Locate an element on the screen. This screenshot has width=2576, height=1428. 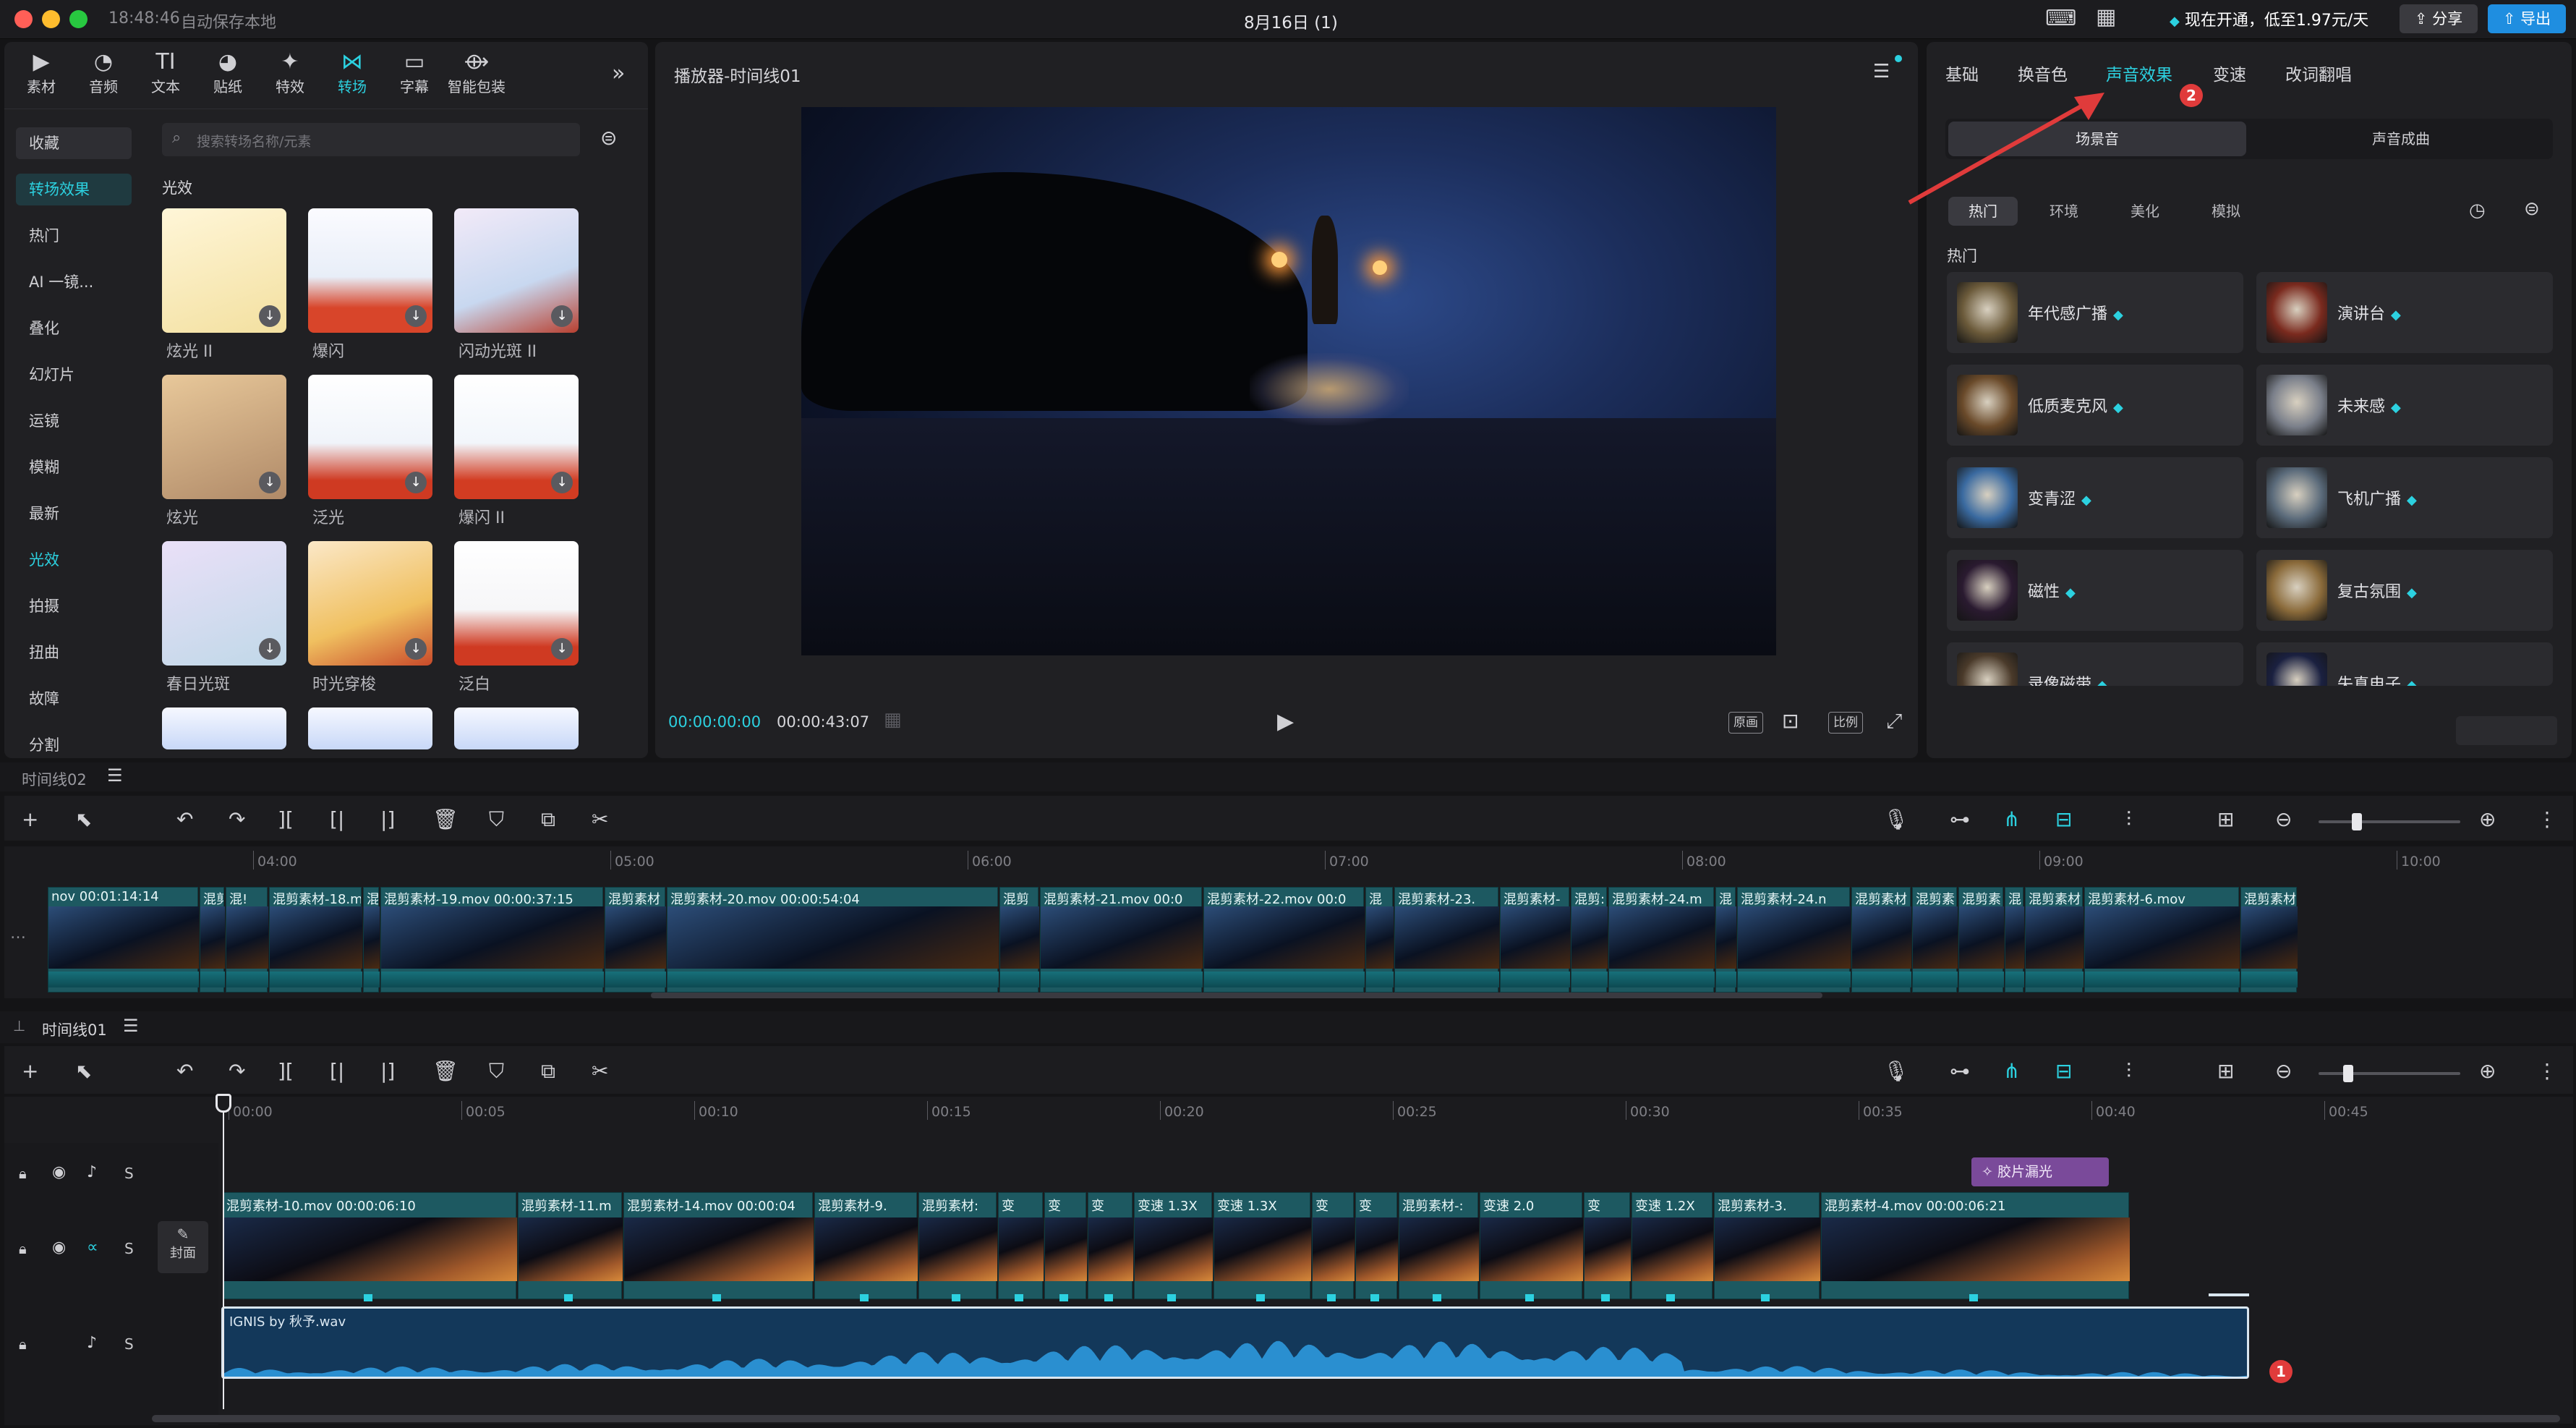
timeline2-clip: 混剪素材-18.mov is located at coordinates (315, 940).